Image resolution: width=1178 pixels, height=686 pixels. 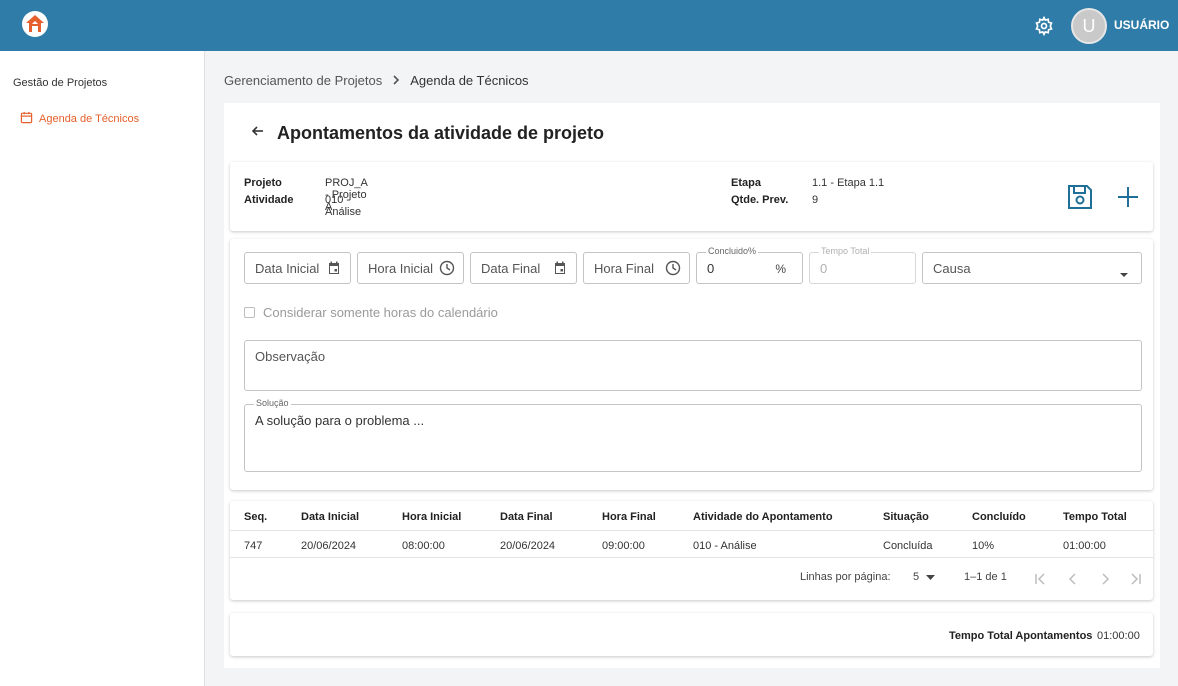 I want to click on col-header: Concluído, so click(x=999, y=517).